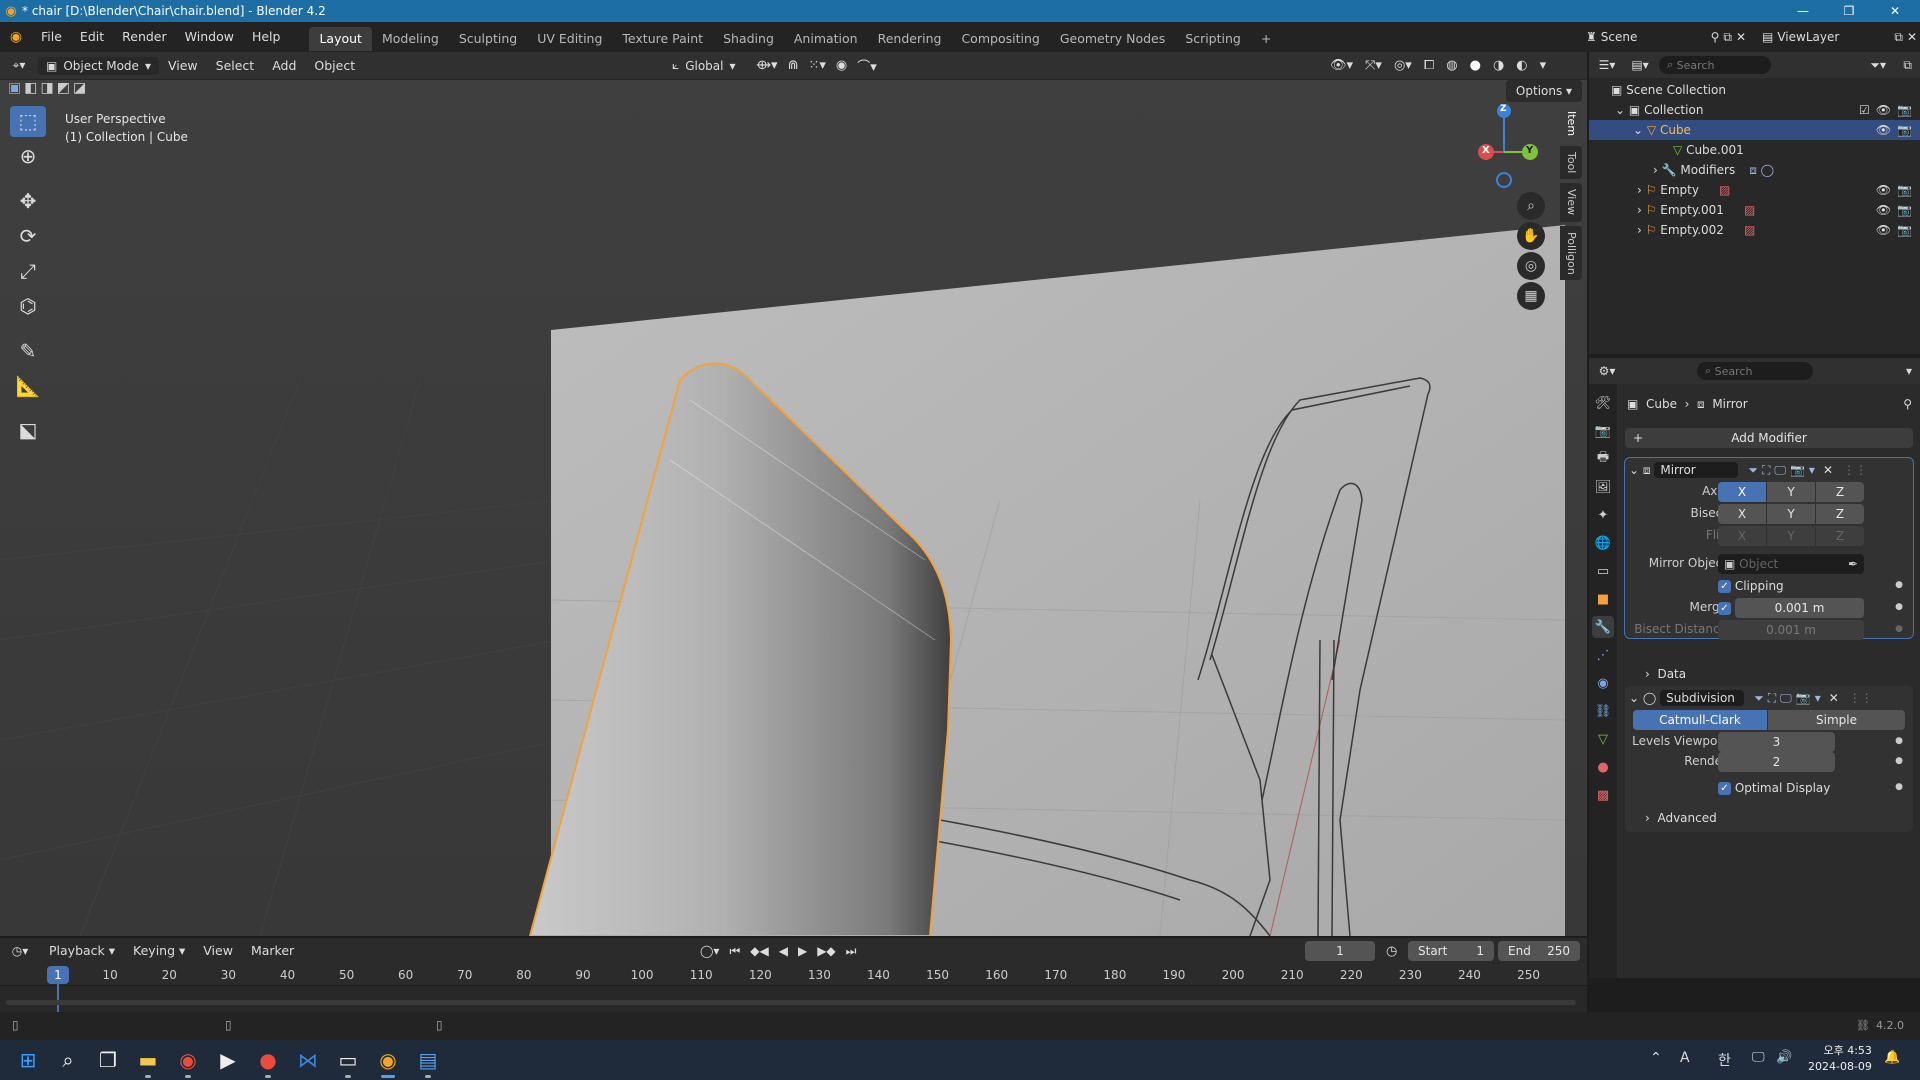 This screenshot has width=1920, height=1080. Describe the element at coordinates (802, 951) in the screenshot. I see `play-icon: ▶` at that location.